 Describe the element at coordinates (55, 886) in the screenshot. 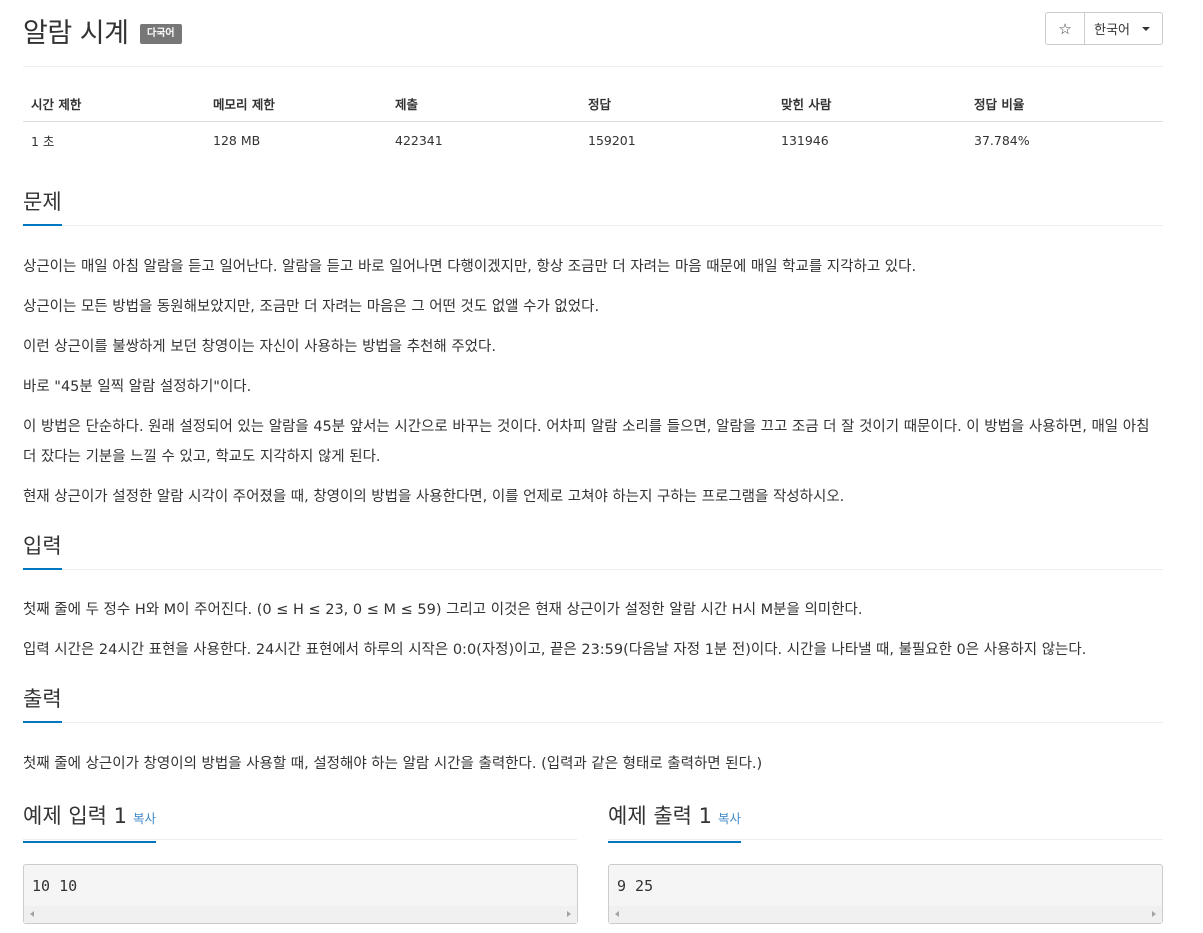

I see `sample-input-code: 10 10` at that location.